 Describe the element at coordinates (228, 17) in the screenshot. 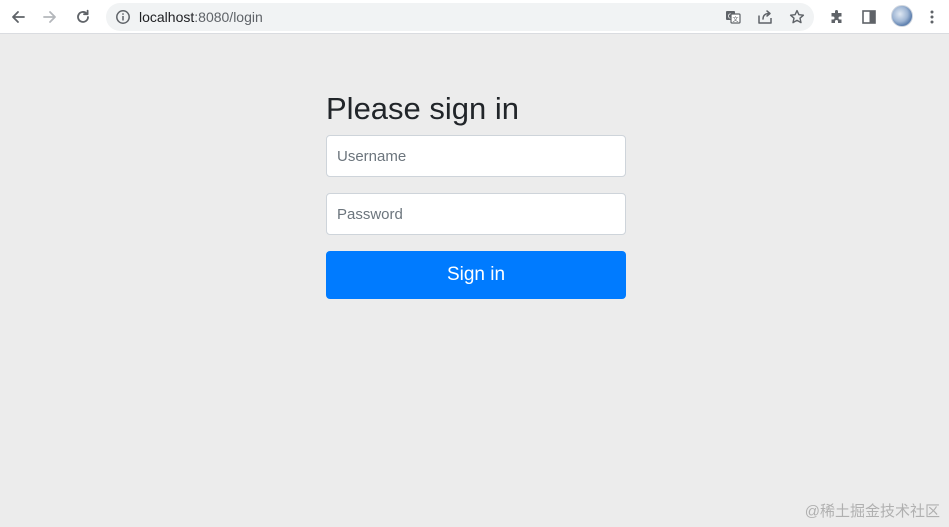

I see `url-path: :8080/login` at that location.